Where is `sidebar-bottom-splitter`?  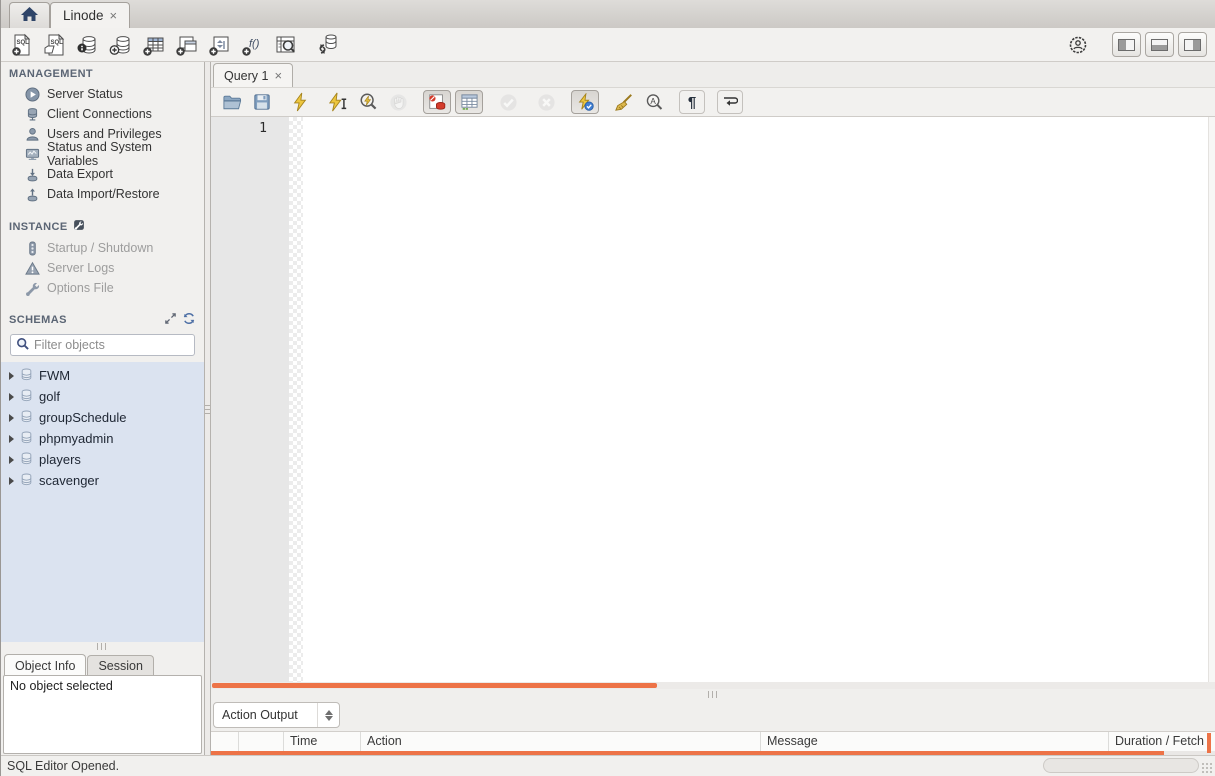 sidebar-bottom-splitter is located at coordinates (102, 646).